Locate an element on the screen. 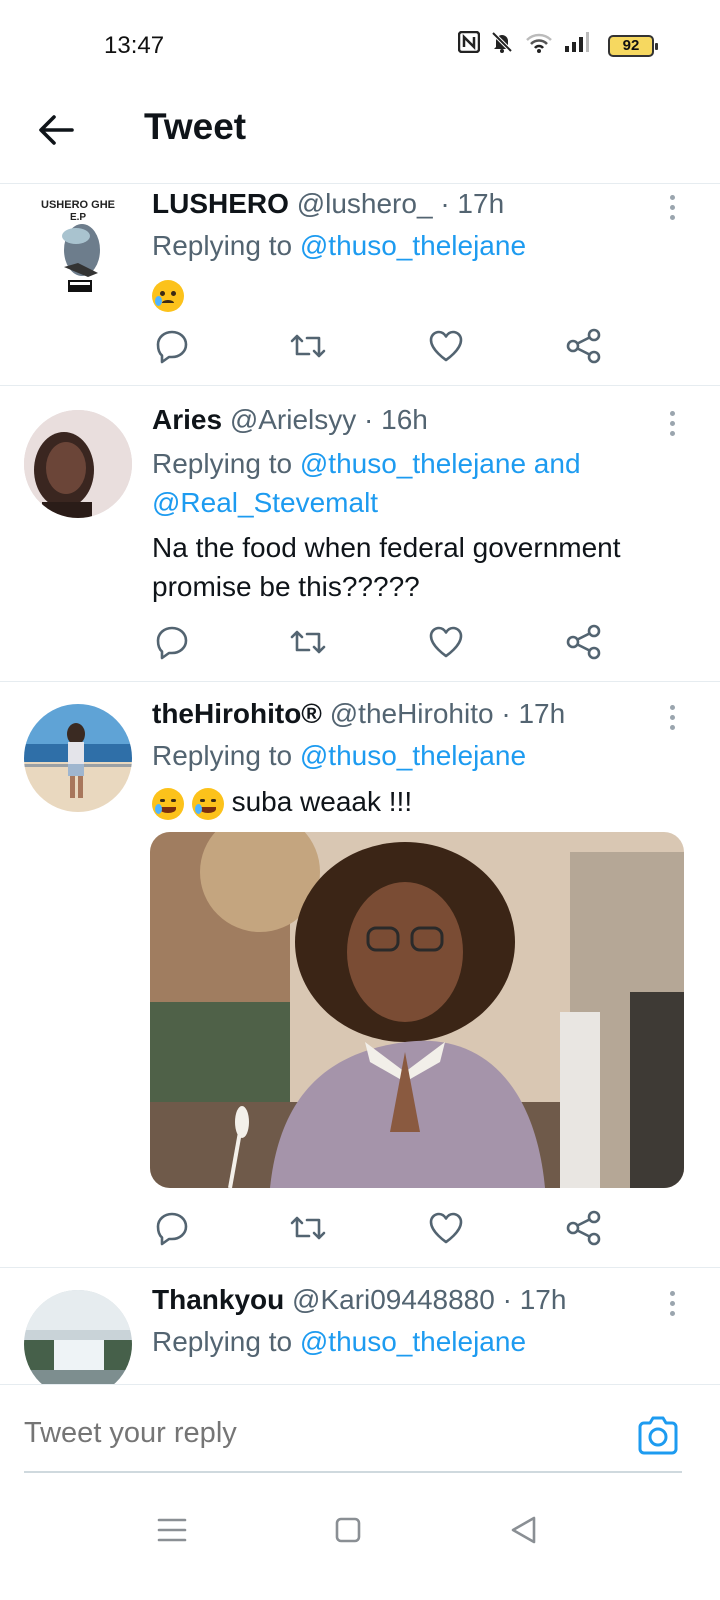  album-cover-image: USHERO GHE E.P is located at coordinates (78, 246).